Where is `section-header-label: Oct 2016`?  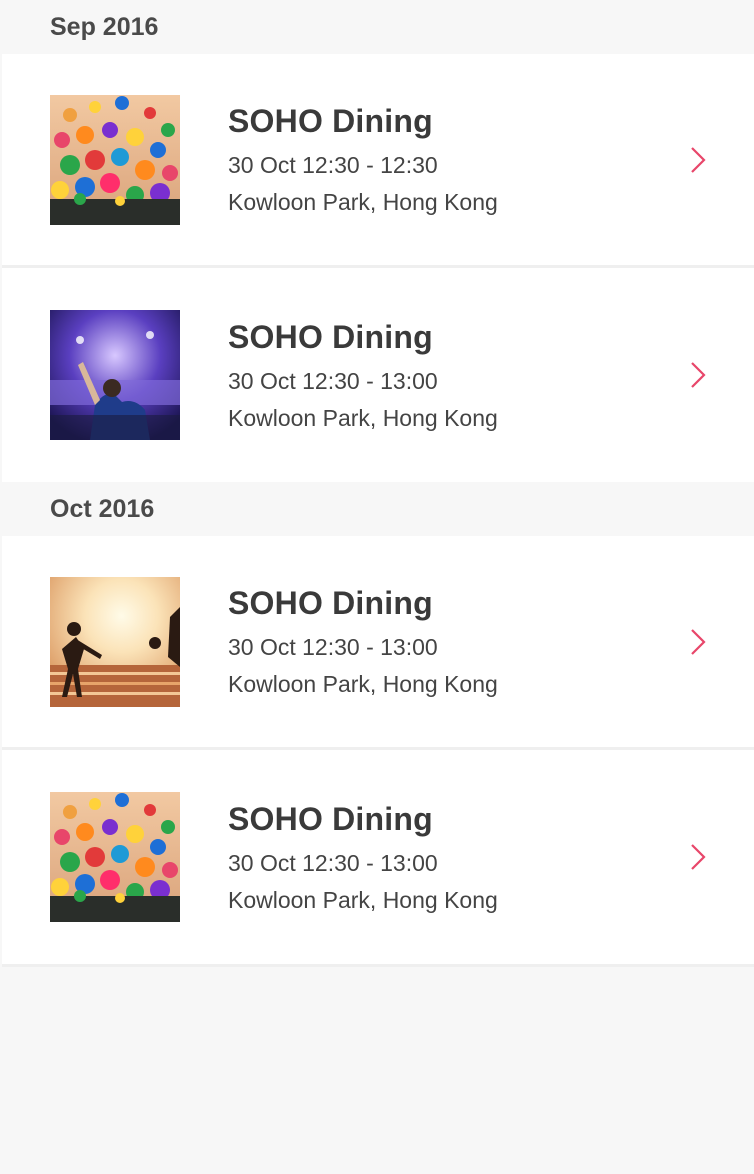 section-header-label: Oct 2016 is located at coordinates (102, 508).